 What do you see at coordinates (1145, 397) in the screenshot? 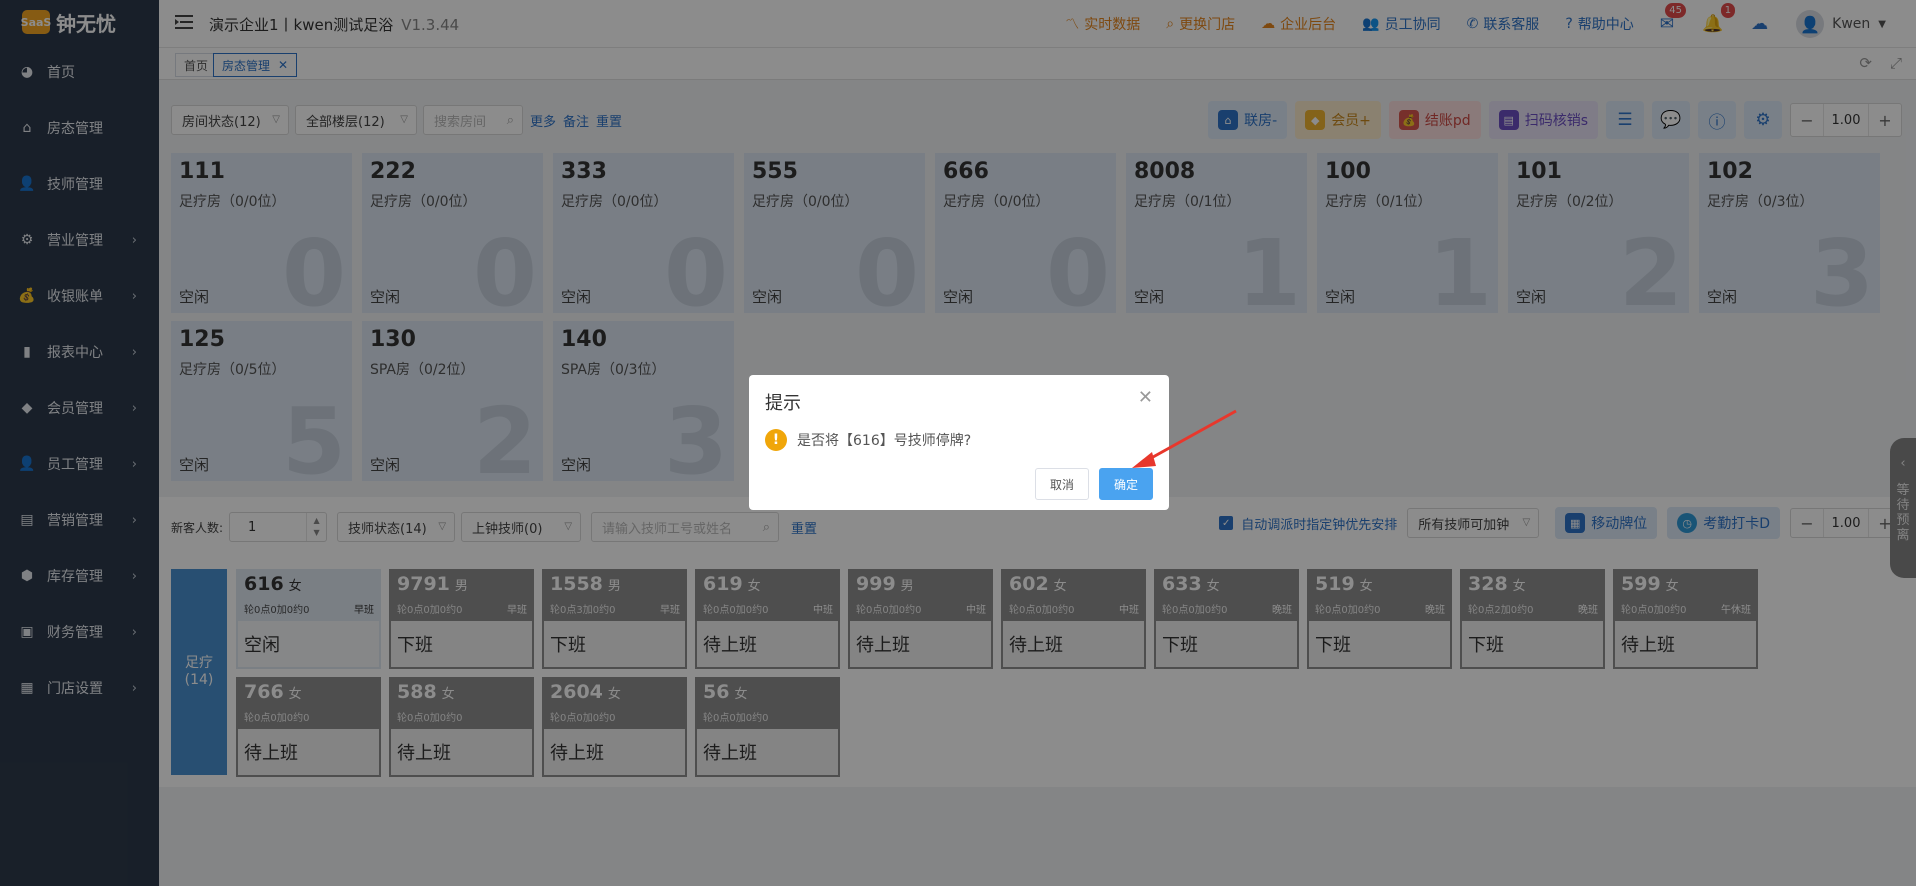
I see `close-icon: ✕` at bounding box center [1145, 397].